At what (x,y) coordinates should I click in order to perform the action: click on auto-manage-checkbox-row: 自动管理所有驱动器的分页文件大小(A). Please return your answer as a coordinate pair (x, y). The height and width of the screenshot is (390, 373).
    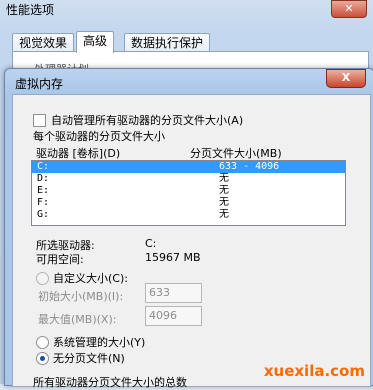
    Looking at the image, I should click on (138, 120).